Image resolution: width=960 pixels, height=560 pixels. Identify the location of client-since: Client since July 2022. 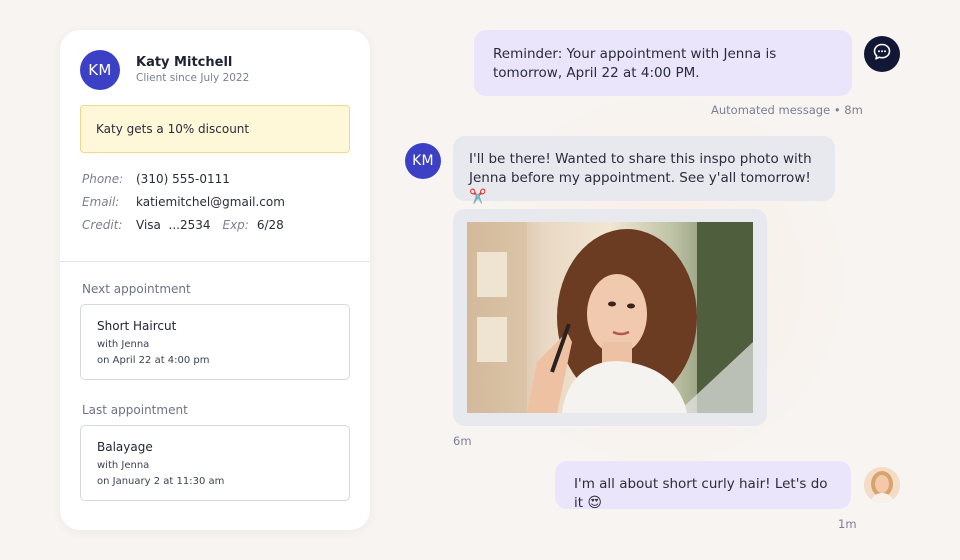
(193, 78).